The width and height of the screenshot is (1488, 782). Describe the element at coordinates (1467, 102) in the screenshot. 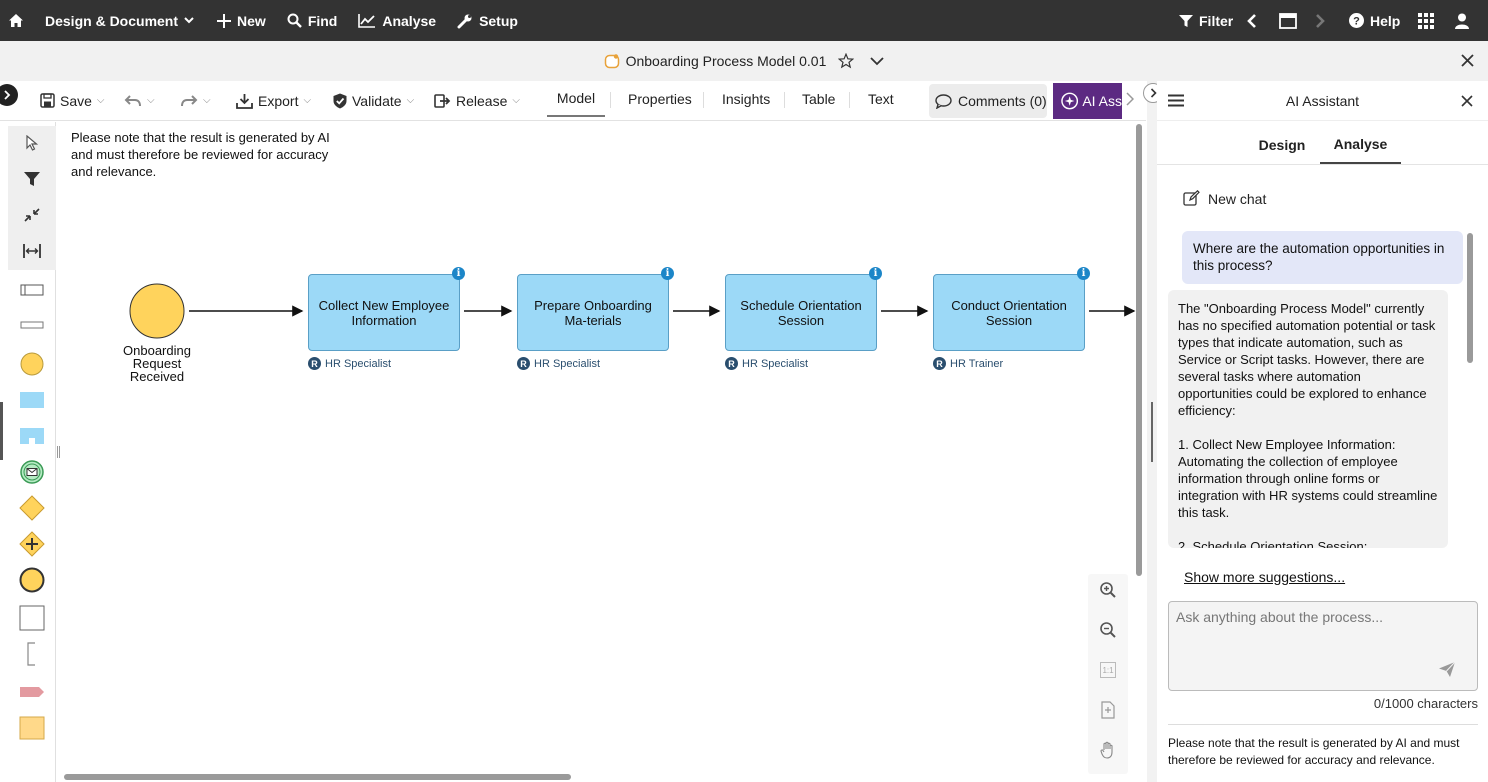

I see `close-panel-icon` at that location.